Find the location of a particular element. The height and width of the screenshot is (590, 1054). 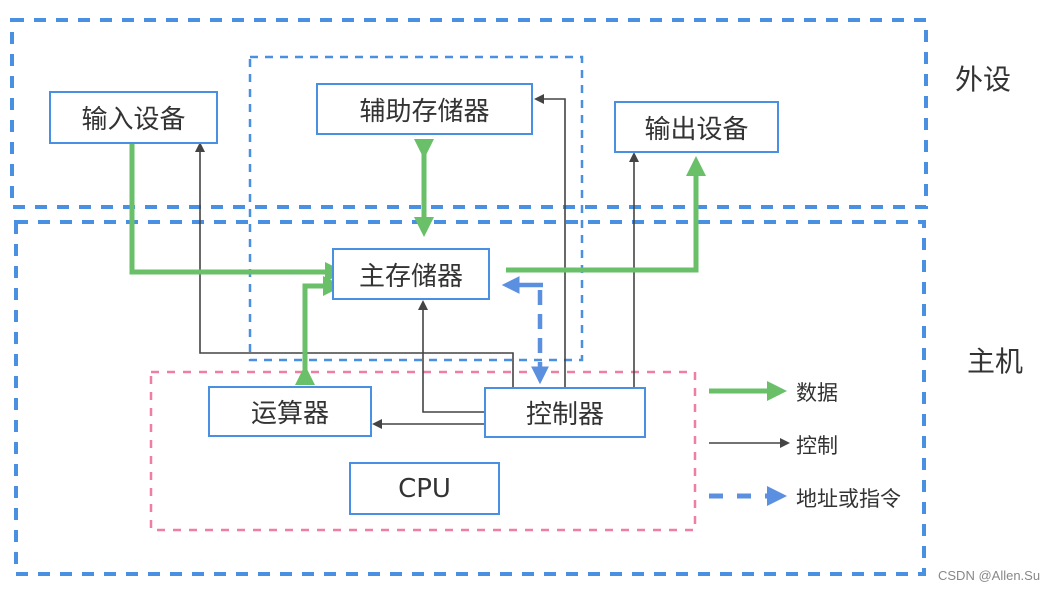

control-line-to-main-memory is located at coordinates (451, 356).